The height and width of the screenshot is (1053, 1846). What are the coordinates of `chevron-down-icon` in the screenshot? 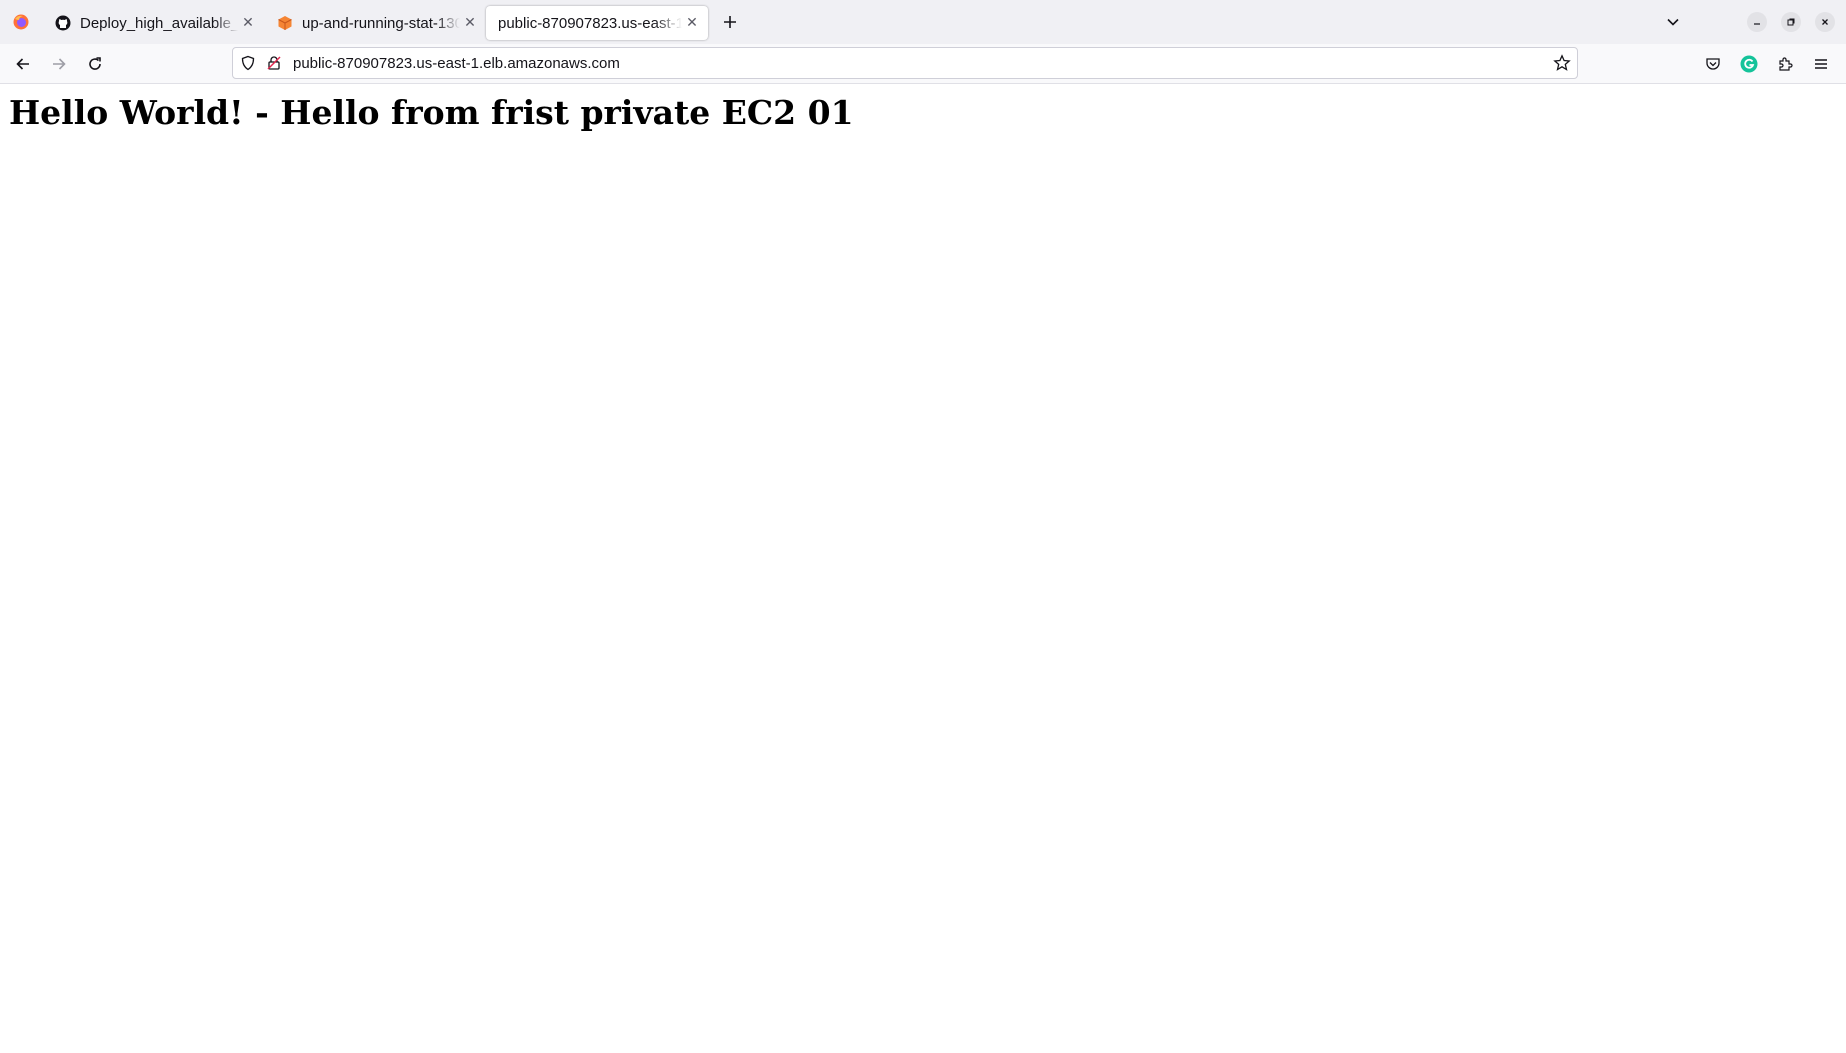 It's located at (1673, 22).